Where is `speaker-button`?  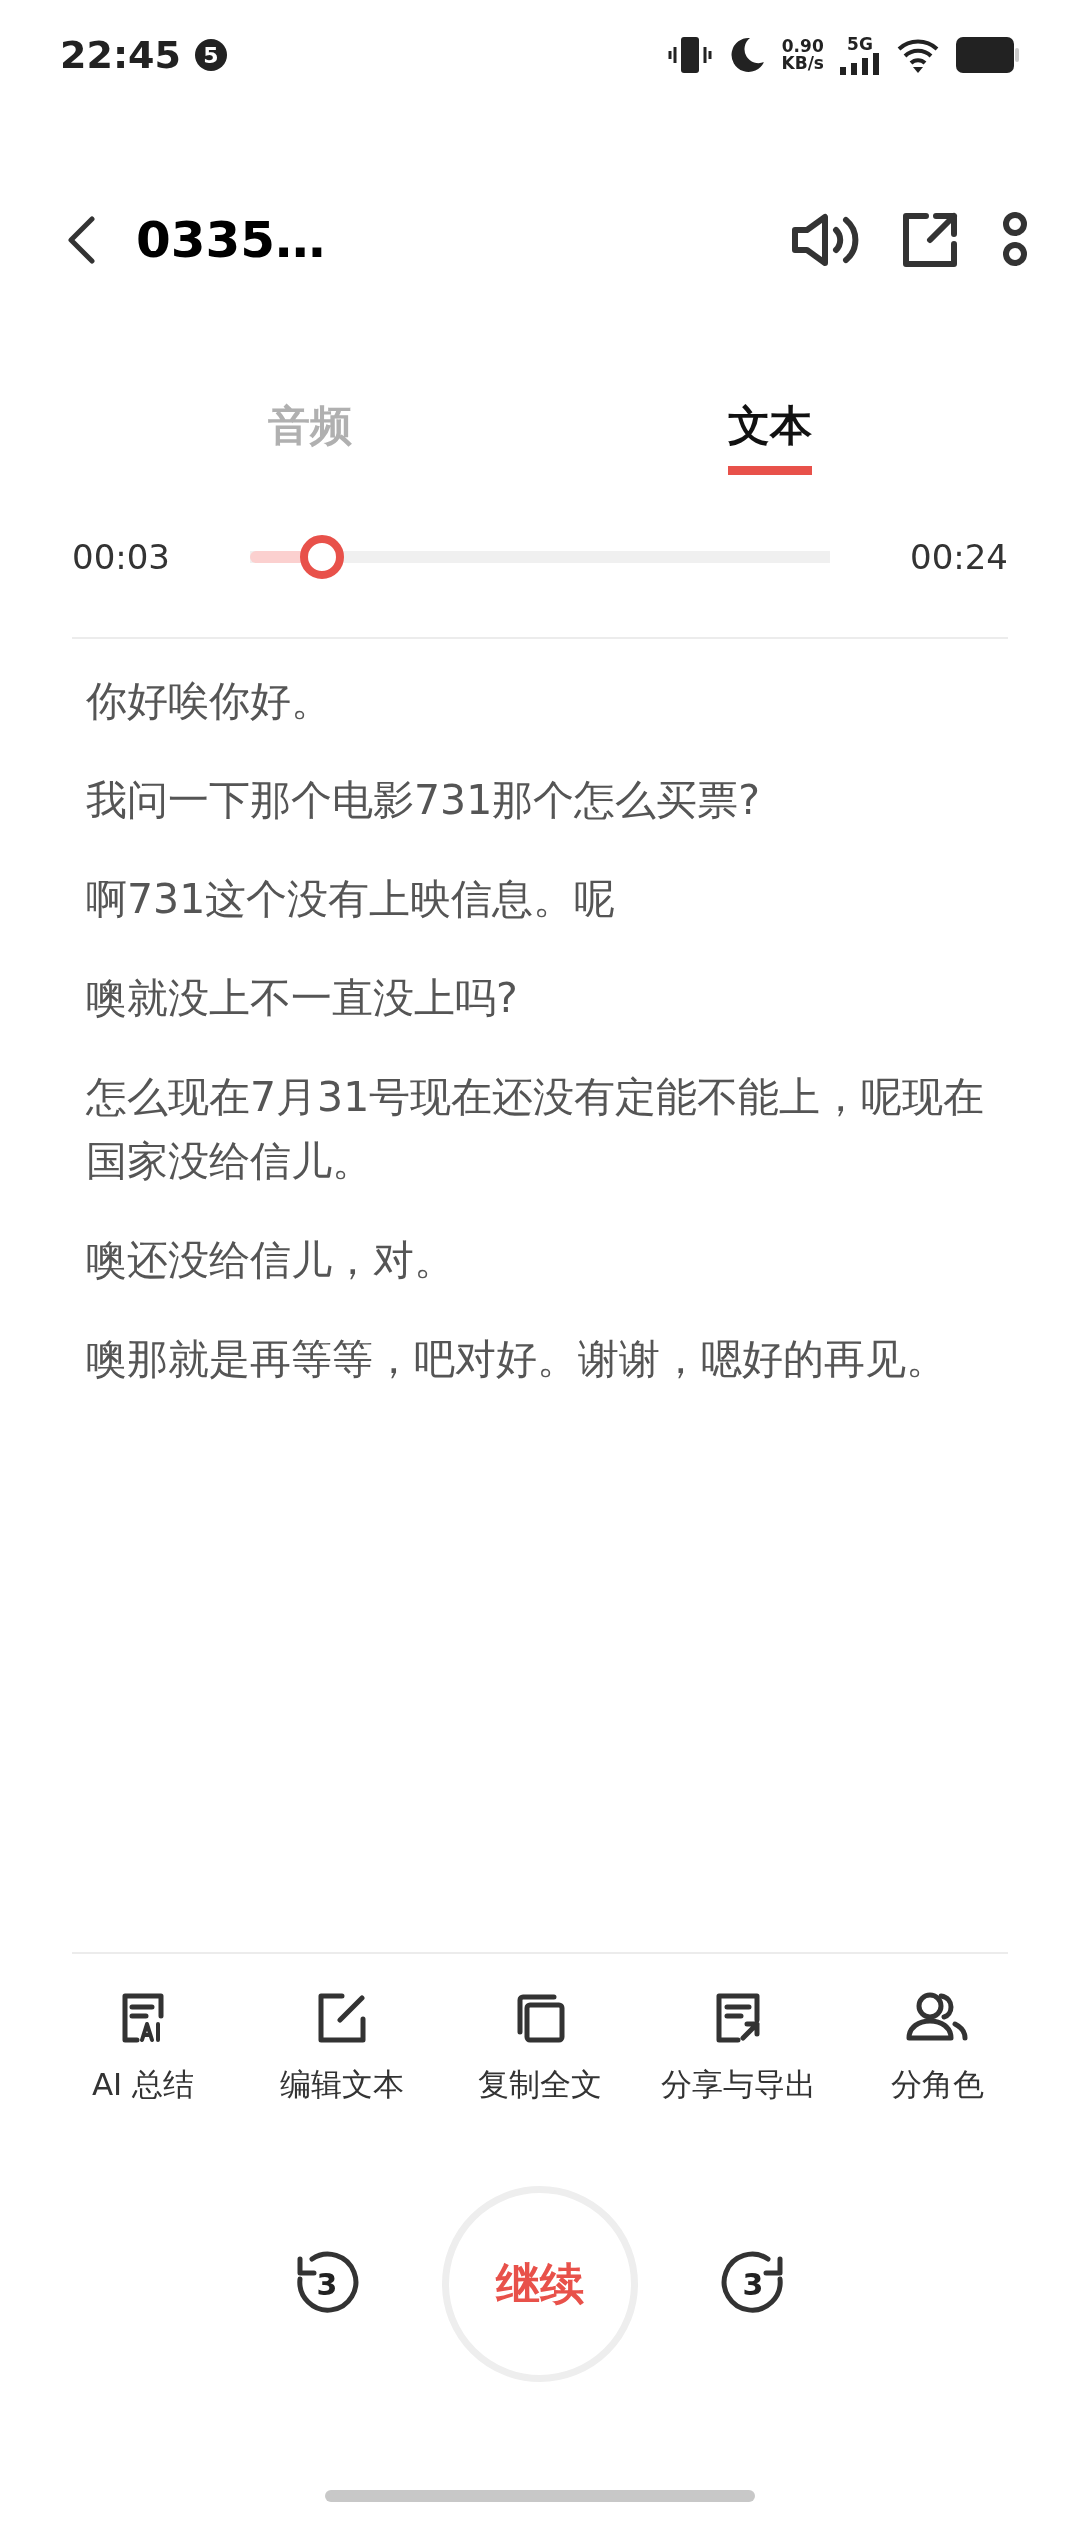 speaker-button is located at coordinates (825, 240).